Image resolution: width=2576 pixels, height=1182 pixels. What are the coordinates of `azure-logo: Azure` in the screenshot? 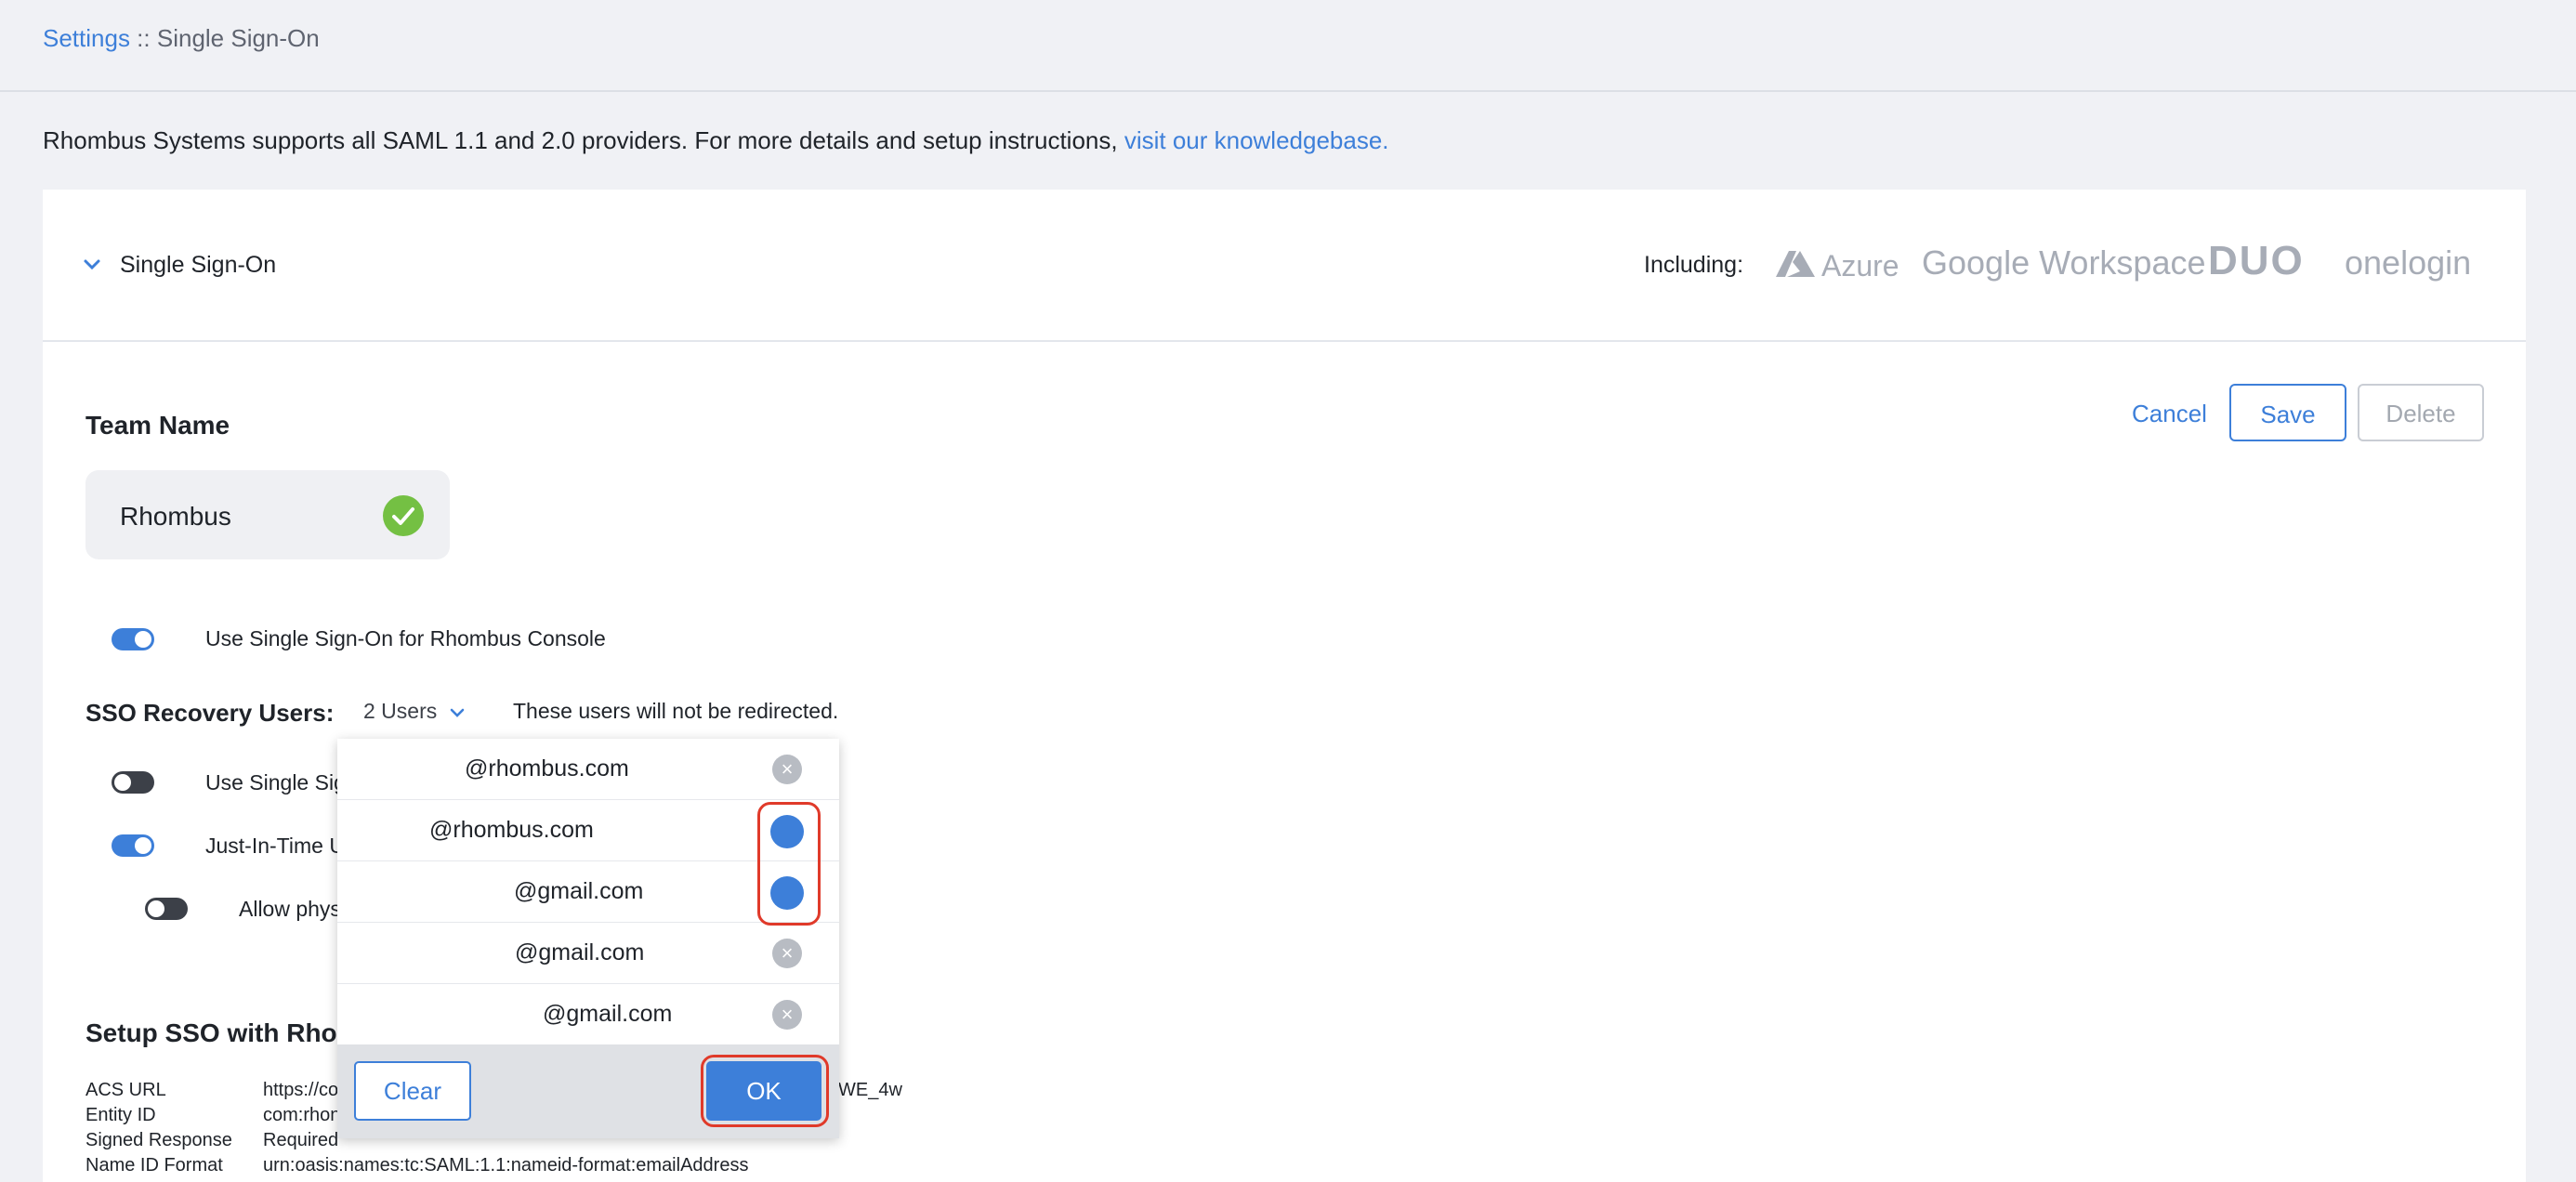 It's located at (1860, 265).